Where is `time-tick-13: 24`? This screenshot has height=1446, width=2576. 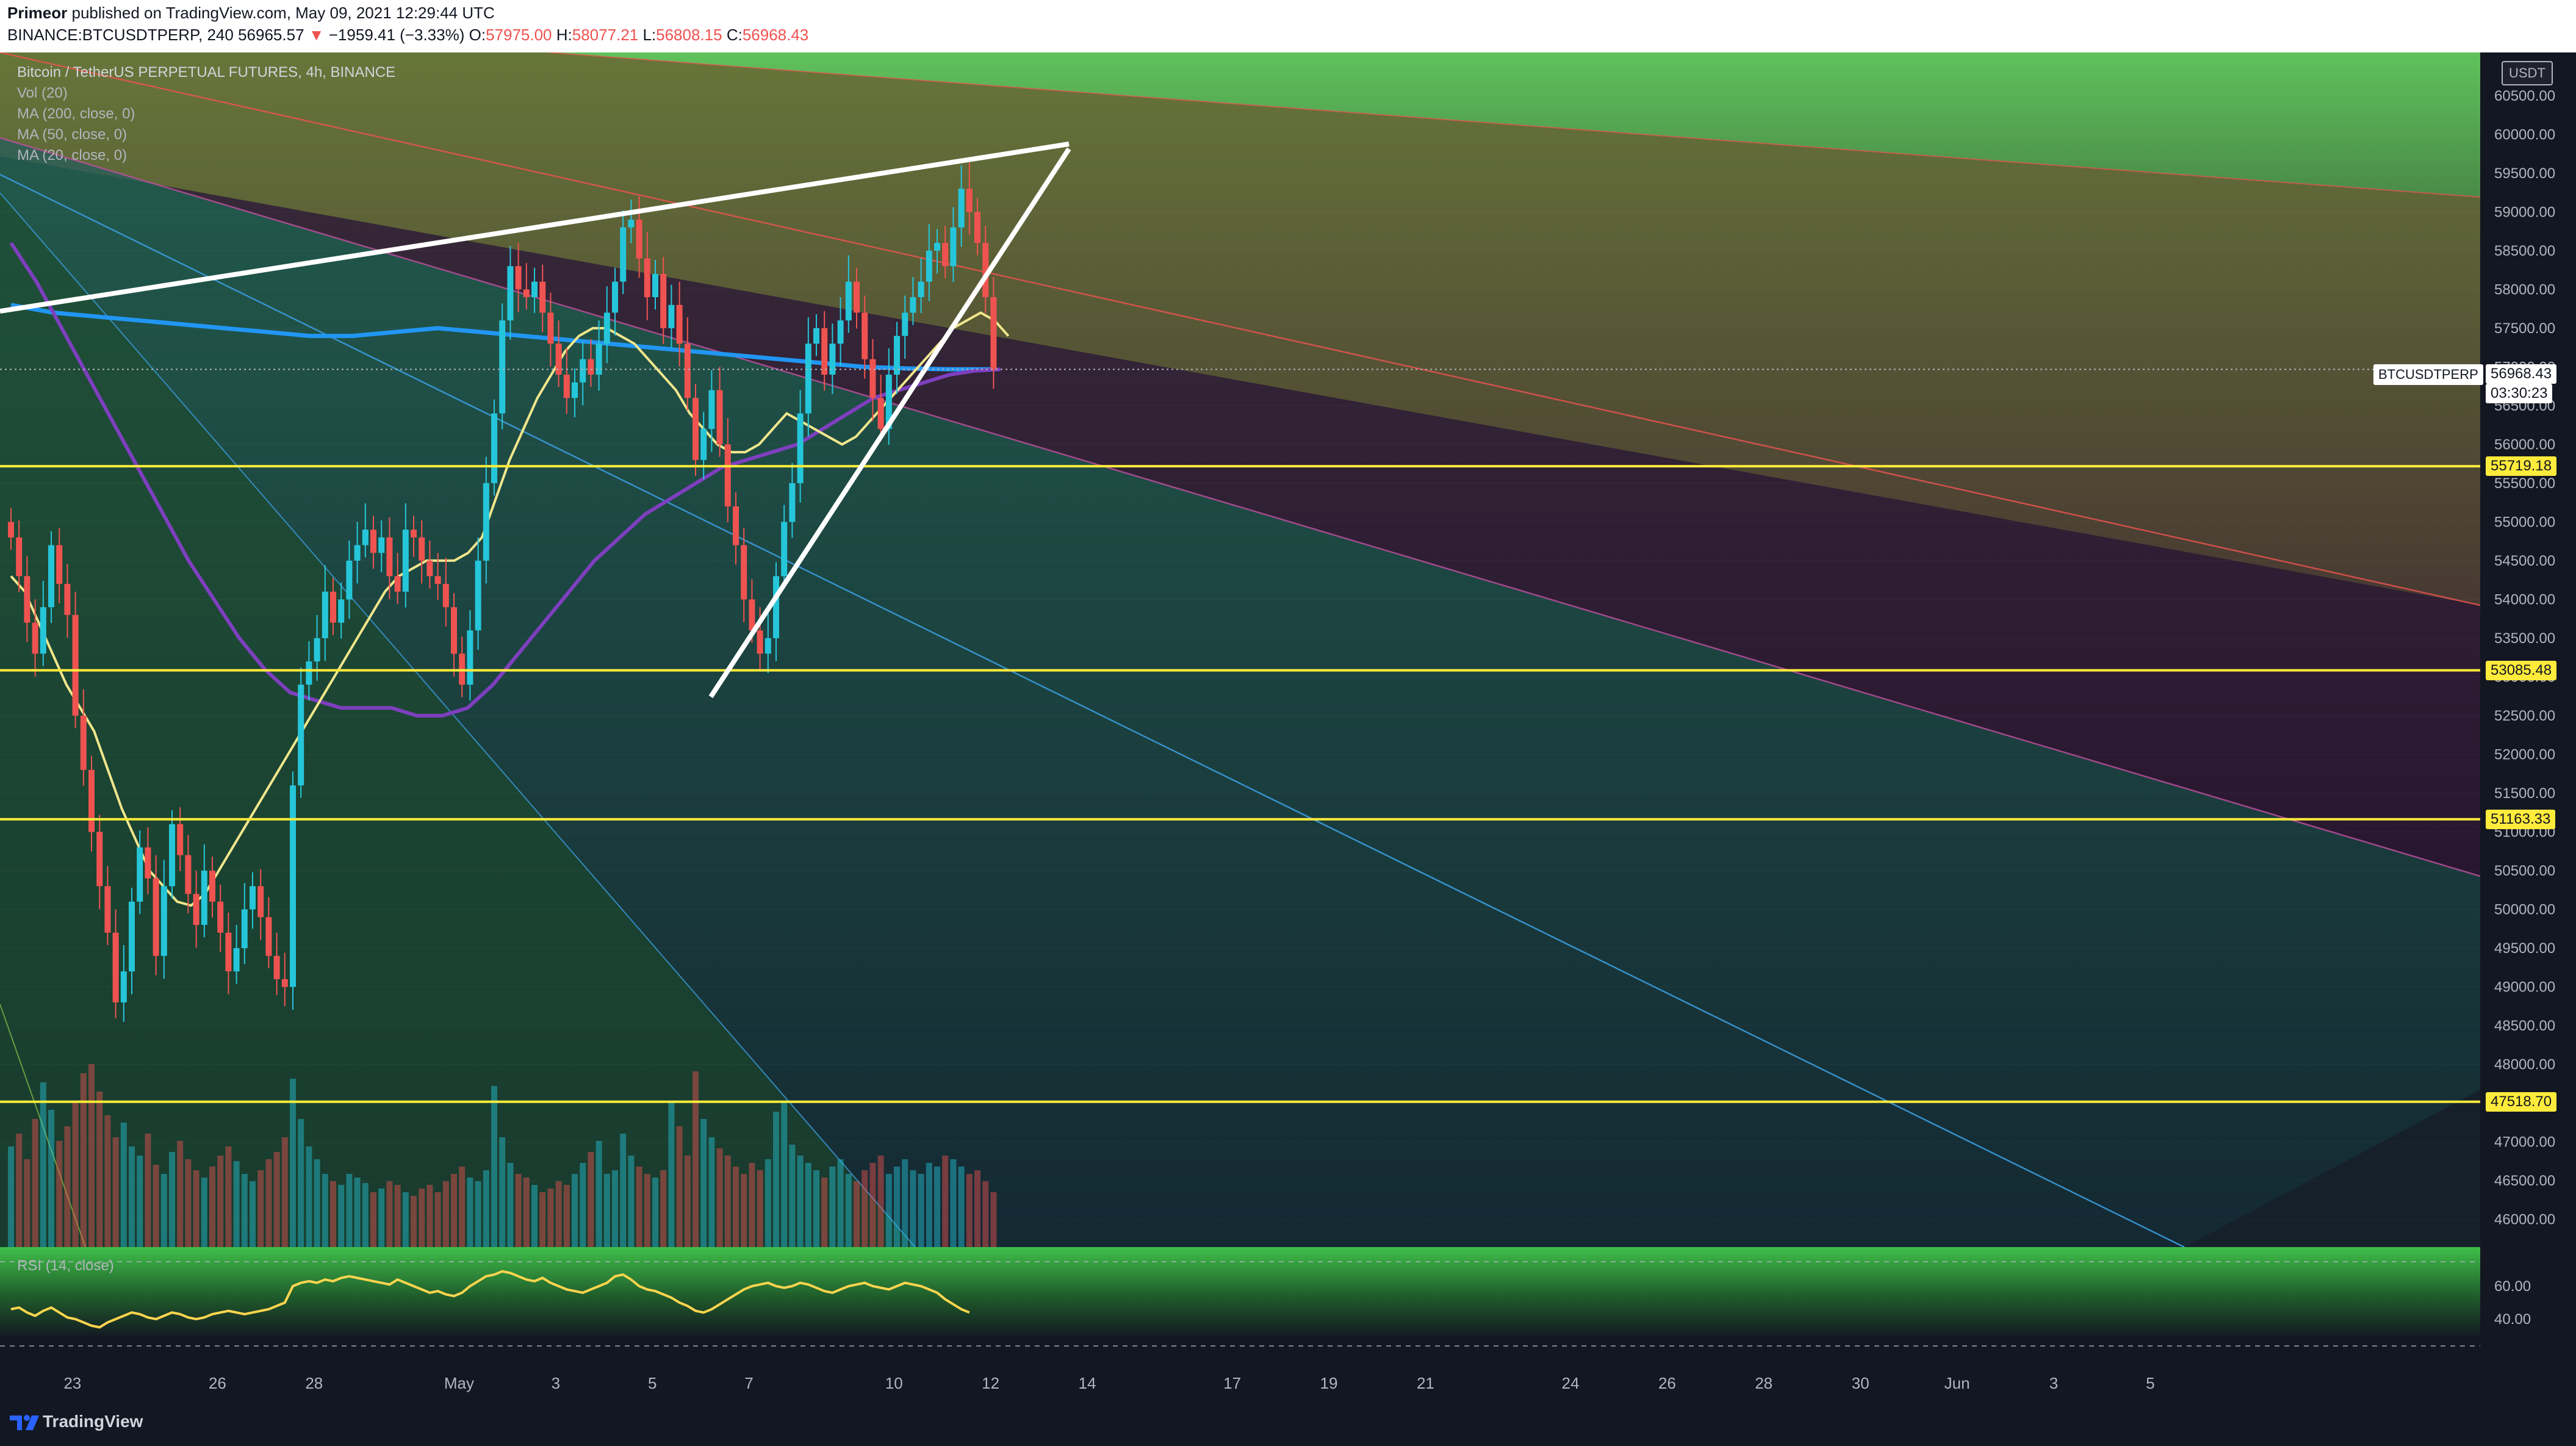 time-tick-13: 24 is located at coordinates (1571, 1383).